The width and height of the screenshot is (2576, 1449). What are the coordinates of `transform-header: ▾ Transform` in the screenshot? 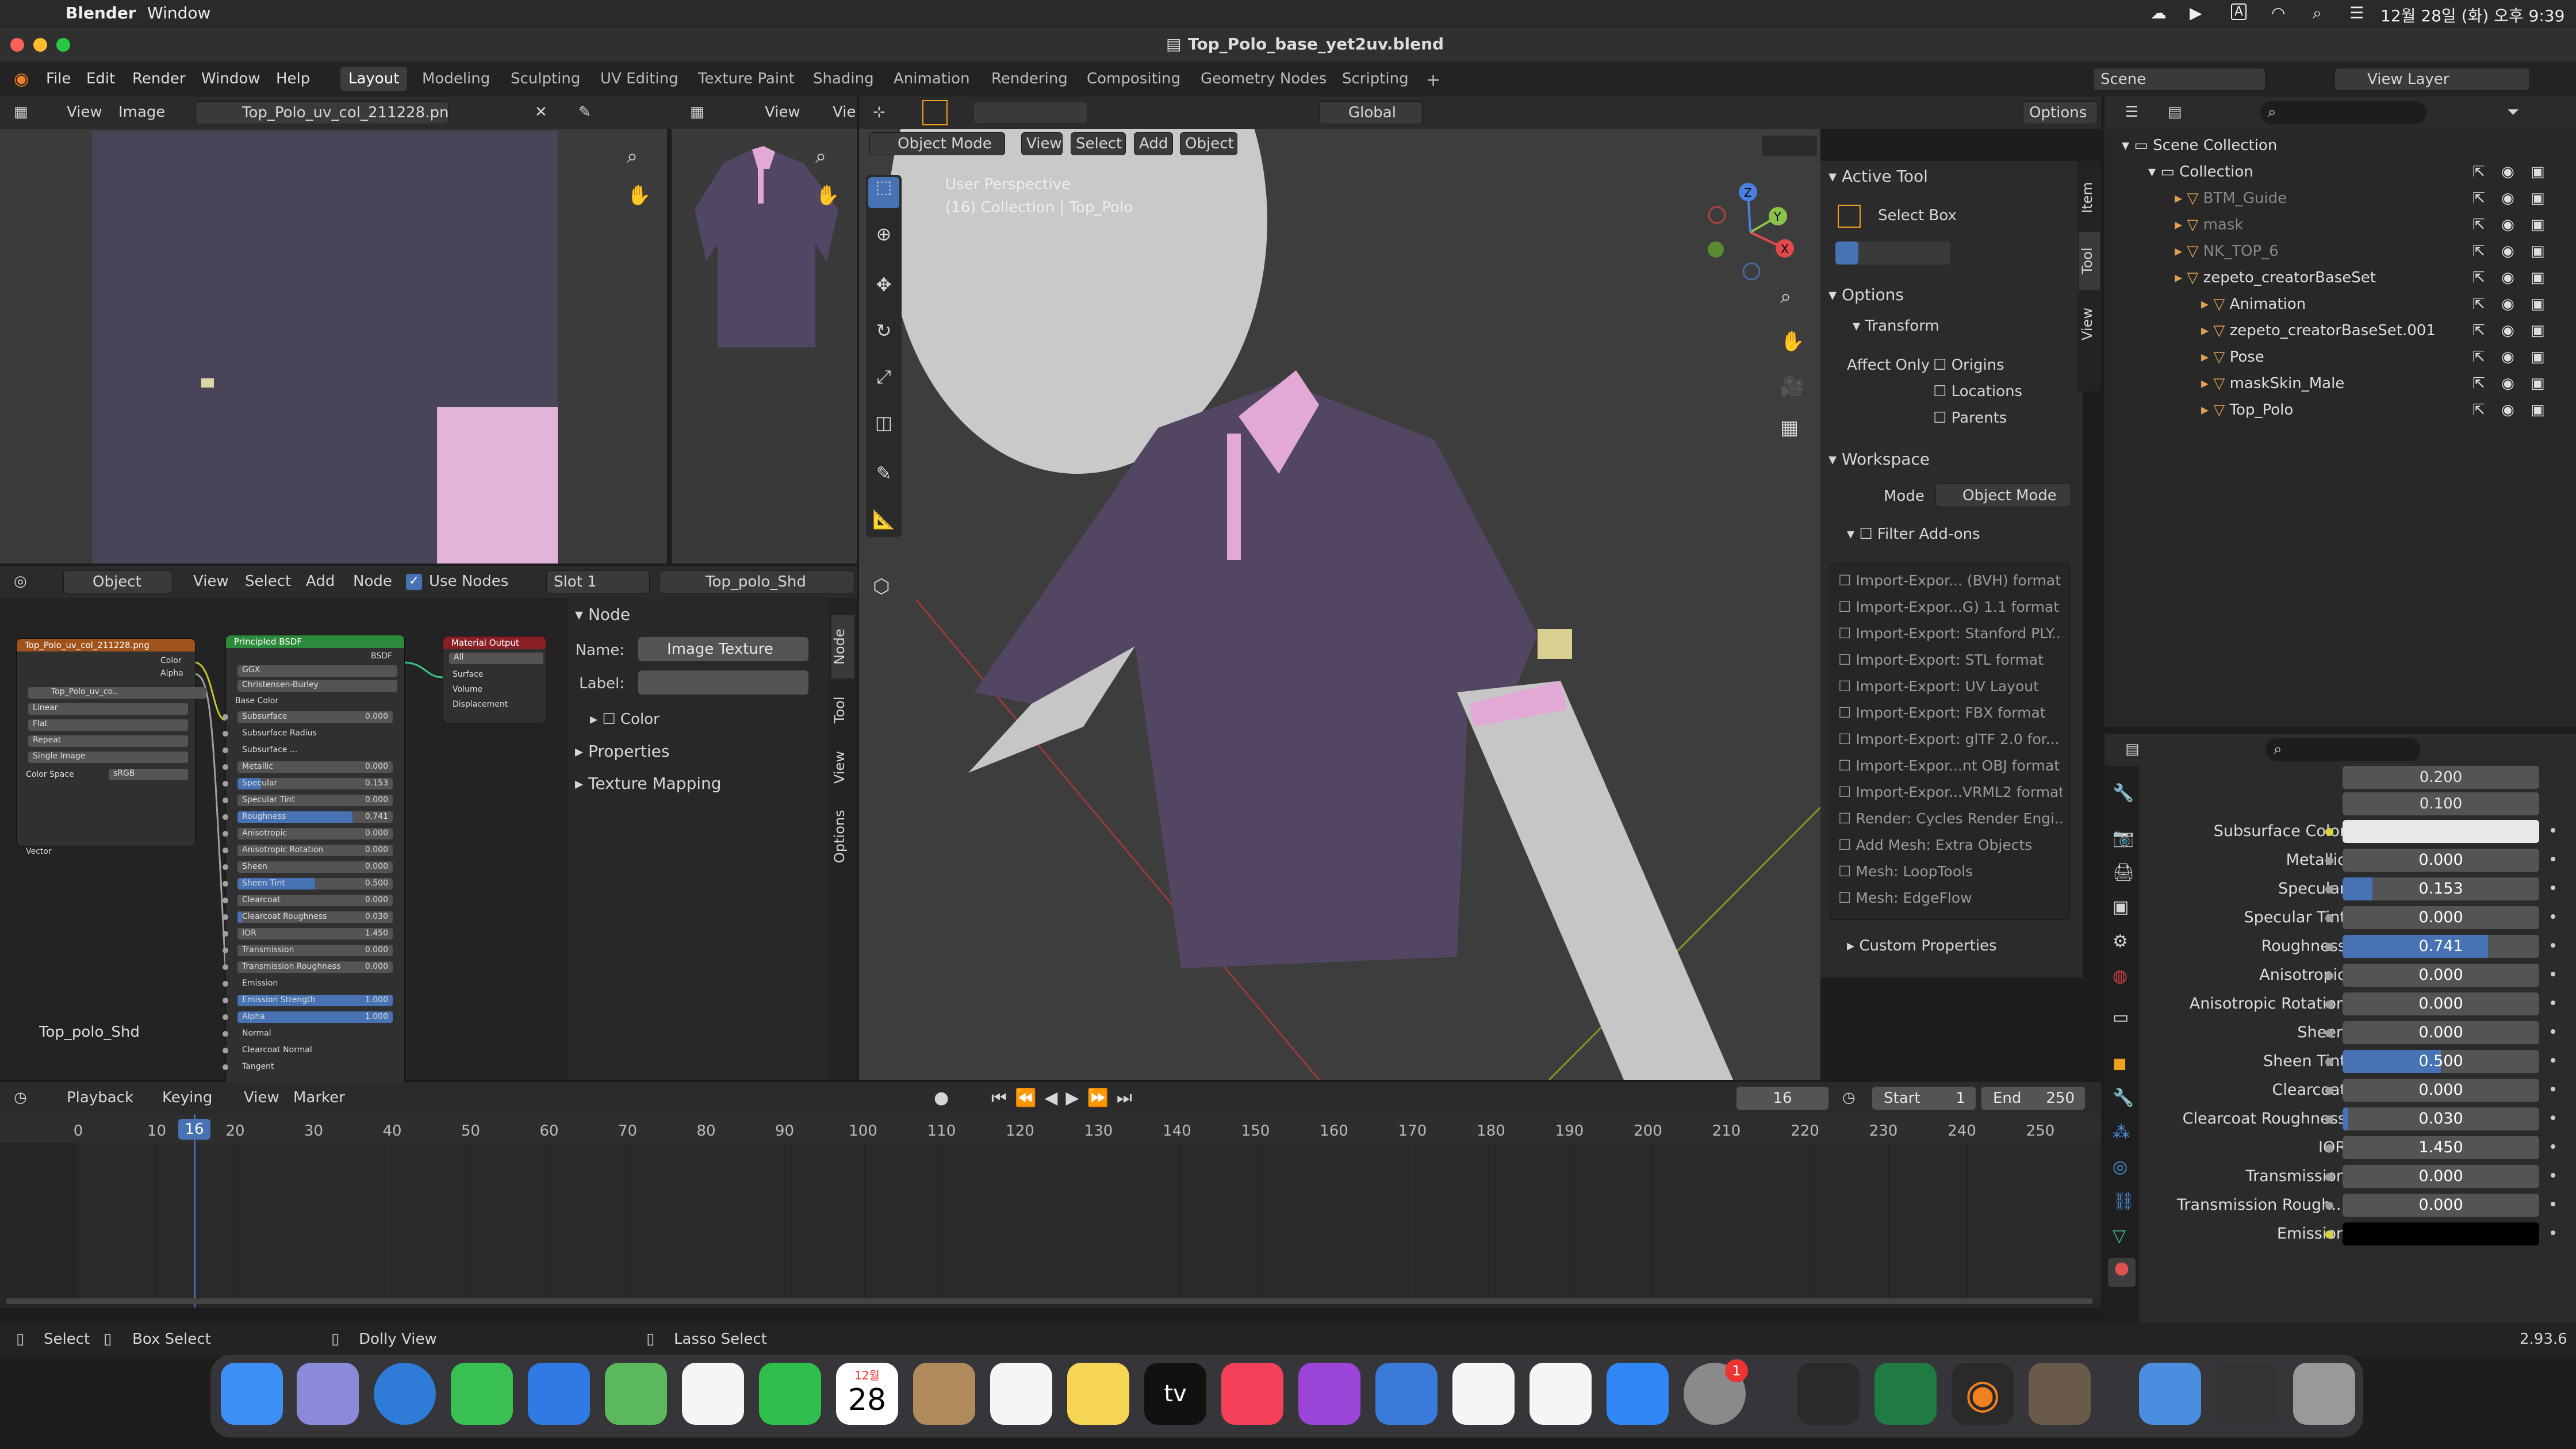 It's located at (1896, 326).